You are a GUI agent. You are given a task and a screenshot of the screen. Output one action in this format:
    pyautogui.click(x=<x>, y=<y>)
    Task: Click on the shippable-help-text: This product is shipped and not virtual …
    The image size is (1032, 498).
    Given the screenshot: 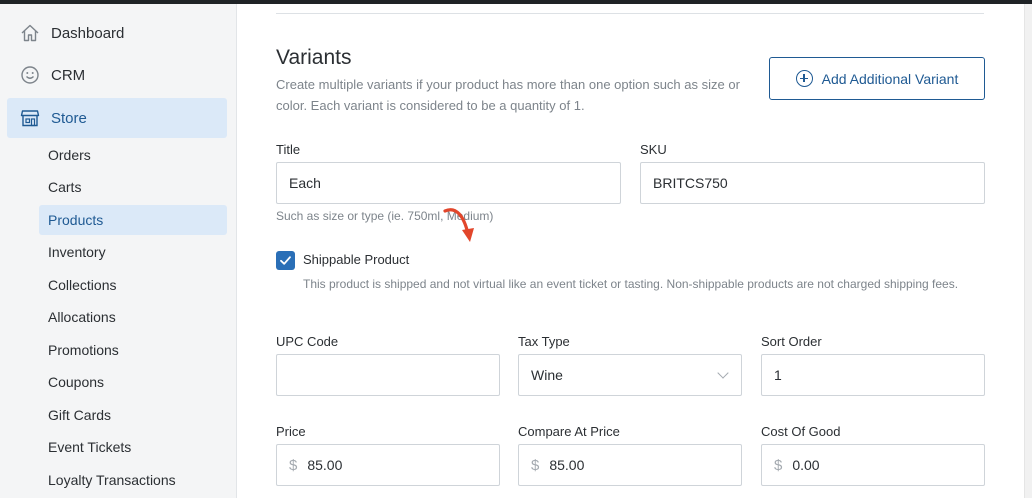 What is the action you would take?
    pyautogui.click(x=631, y=284)
    